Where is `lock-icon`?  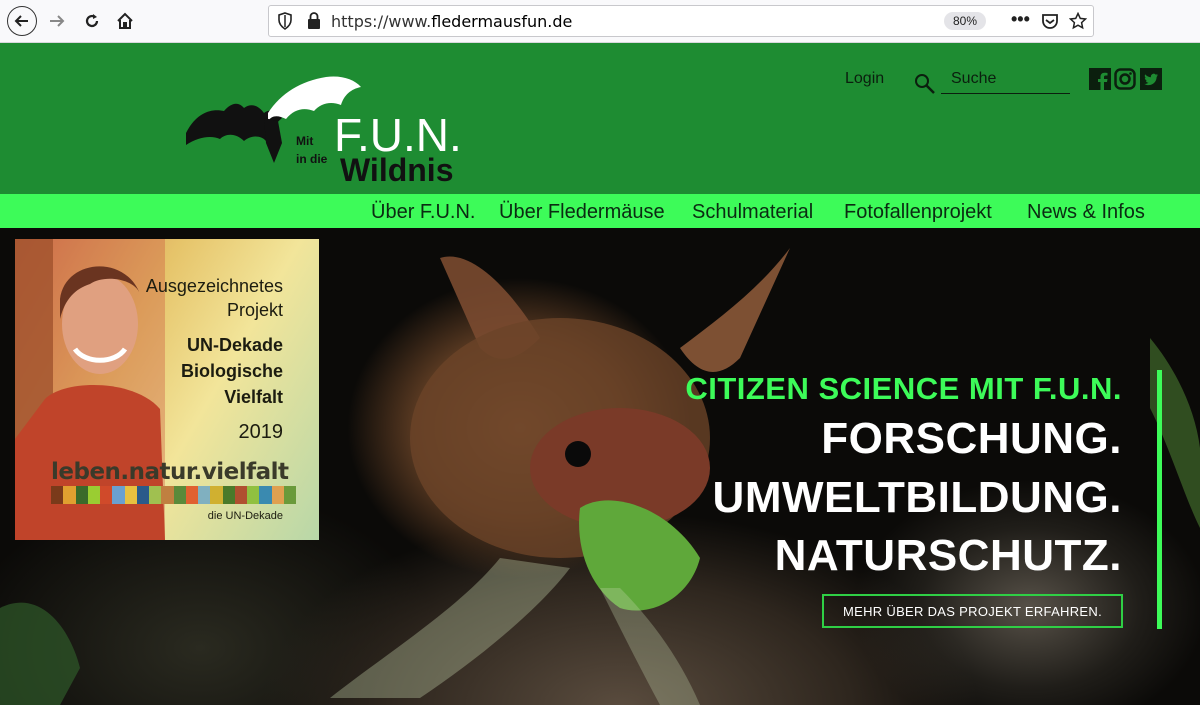 lock-icon is located at coordinates (314, 21).